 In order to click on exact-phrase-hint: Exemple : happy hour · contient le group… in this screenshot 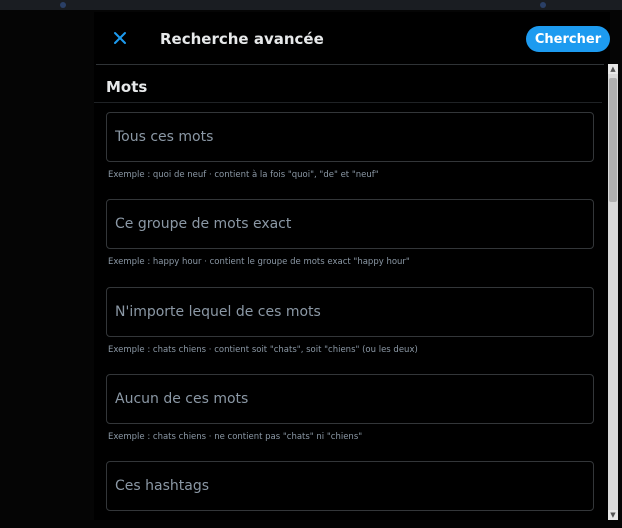, I will do `click(259, 262)`.